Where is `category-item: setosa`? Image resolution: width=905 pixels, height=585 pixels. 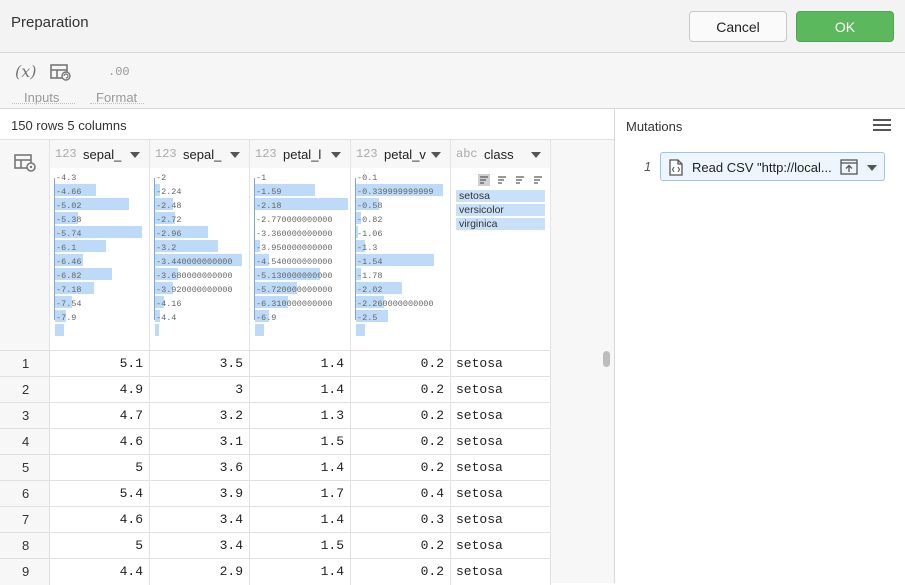 category-item: setosa is located at coordinates (500, 196).